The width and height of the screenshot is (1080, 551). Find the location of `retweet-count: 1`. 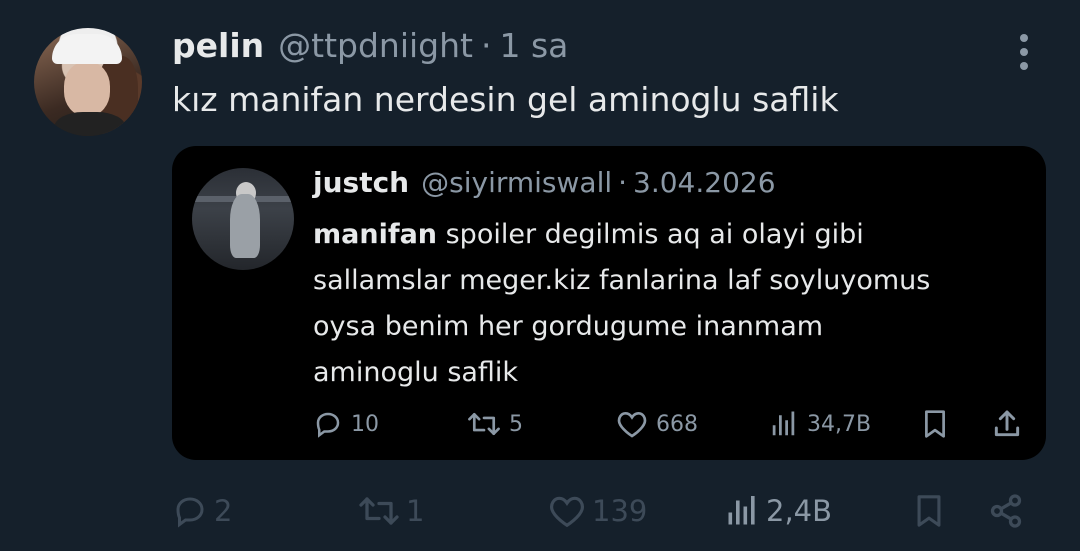

retweet-count: 1 is located at coordinates (415, 511).